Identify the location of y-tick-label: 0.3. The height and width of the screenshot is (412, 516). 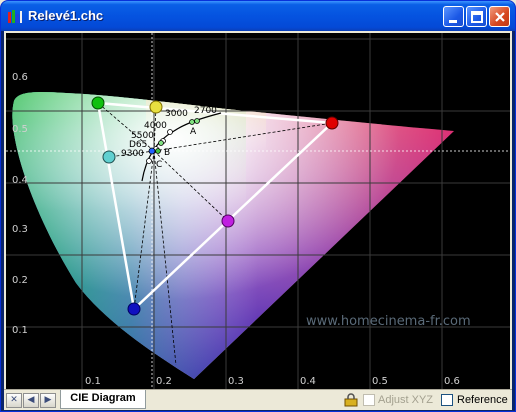
(20, 229).